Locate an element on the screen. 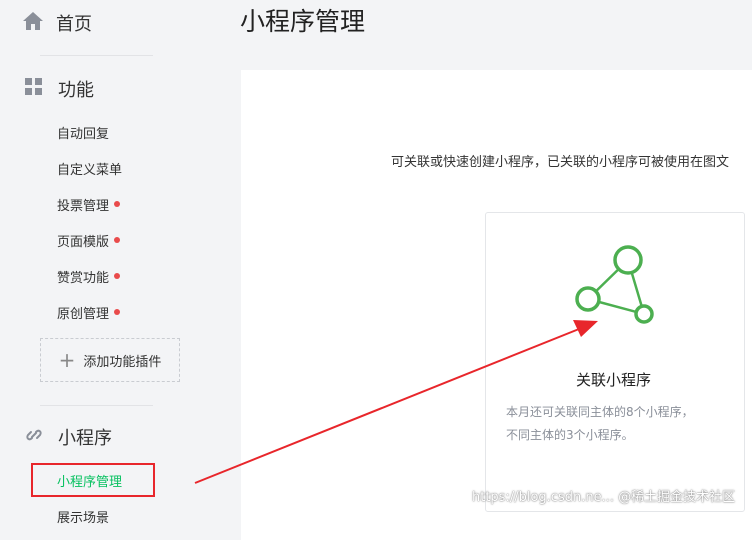 This screenshot has height=540, width=752. sidebar-item-home: 首页 is located at coordinates (57, 23).